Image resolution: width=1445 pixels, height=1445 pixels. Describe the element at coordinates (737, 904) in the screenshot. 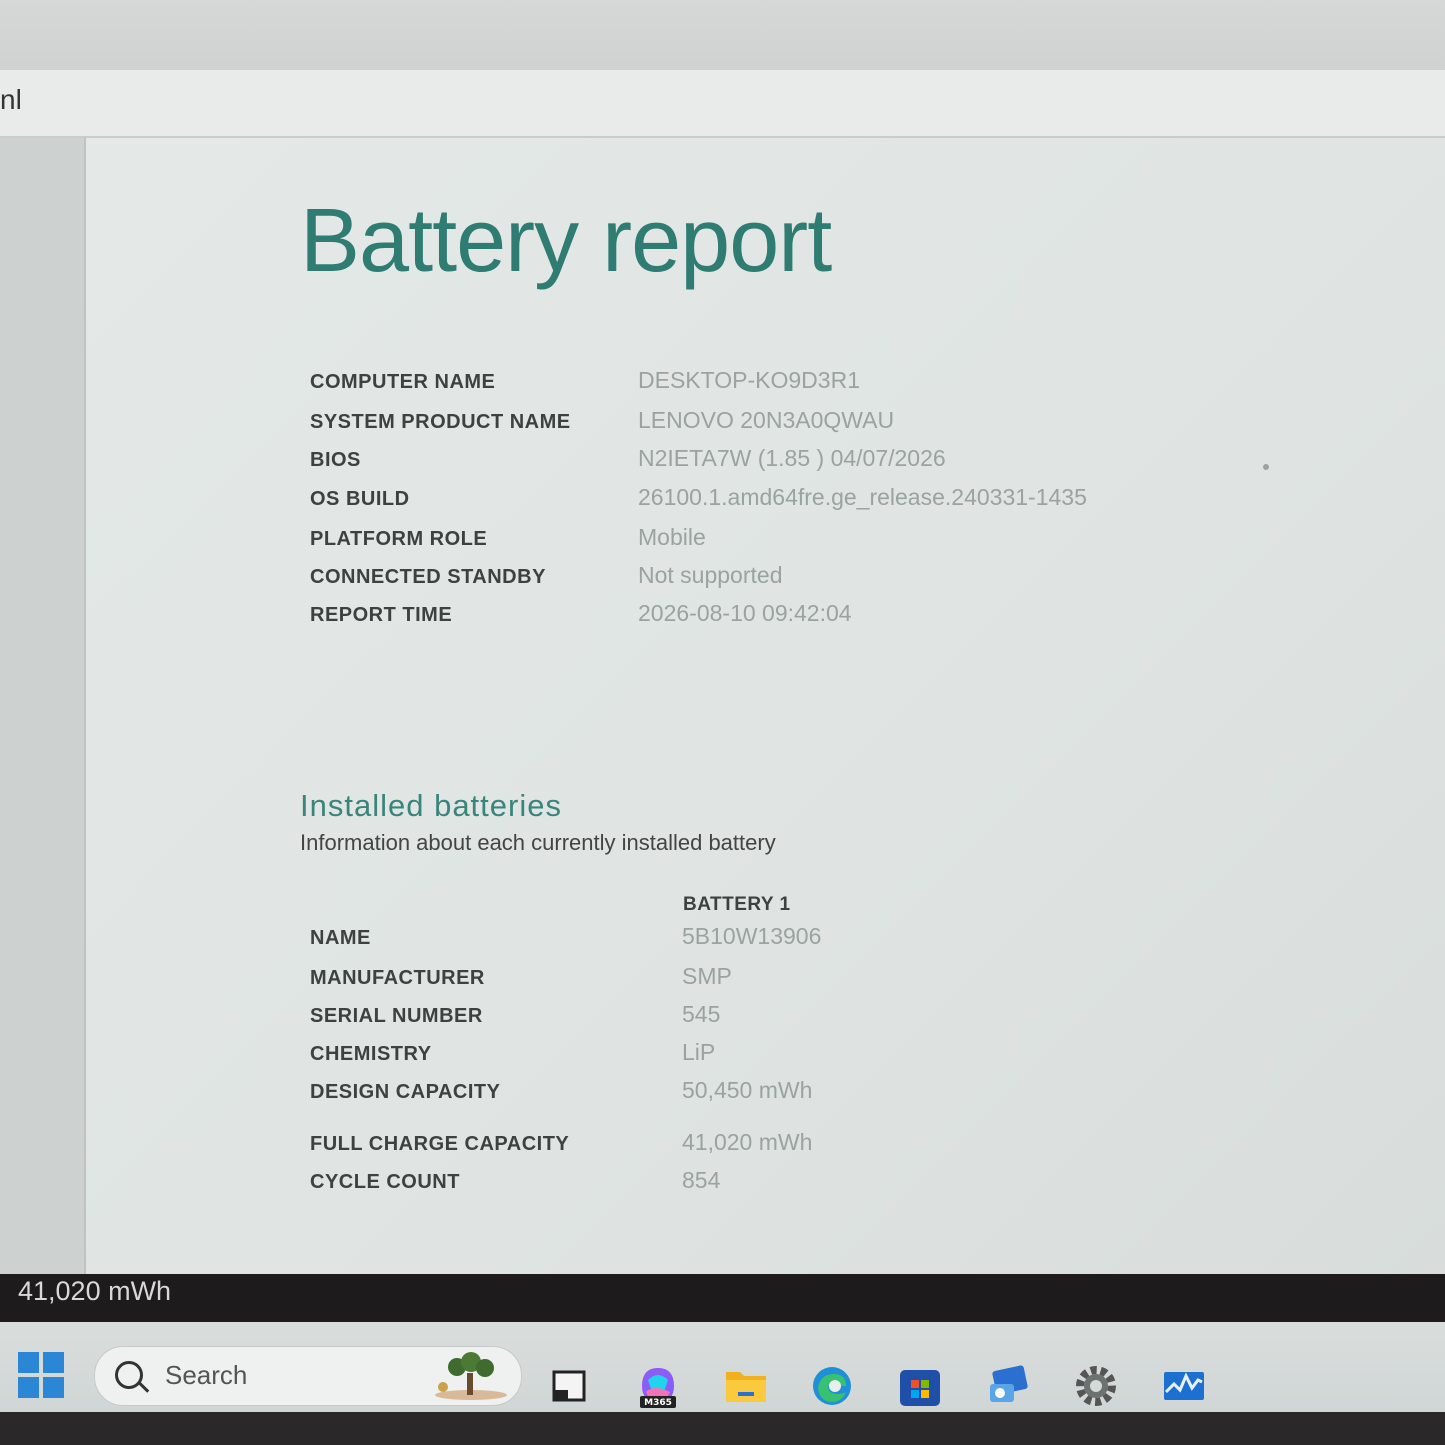

I see `battery-column-header: BATTERY 1` at that location.